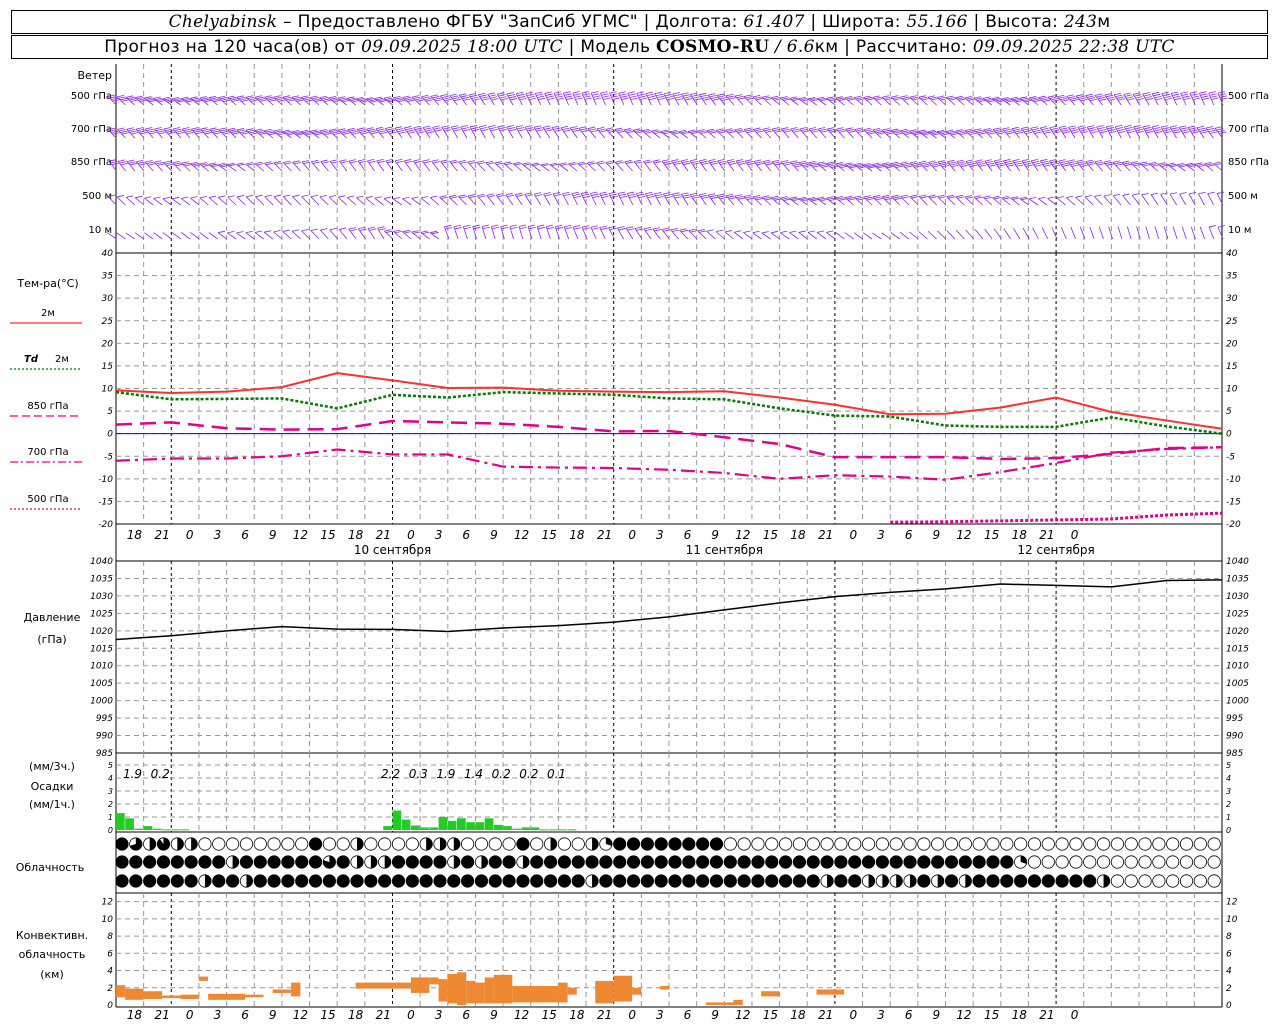 This screenshot has width=1280, height=1024. What do you see at coordinates (104, 754) in the screenshot?
I see `pressure-tick-left: 985` at bounding box center [104, 754].